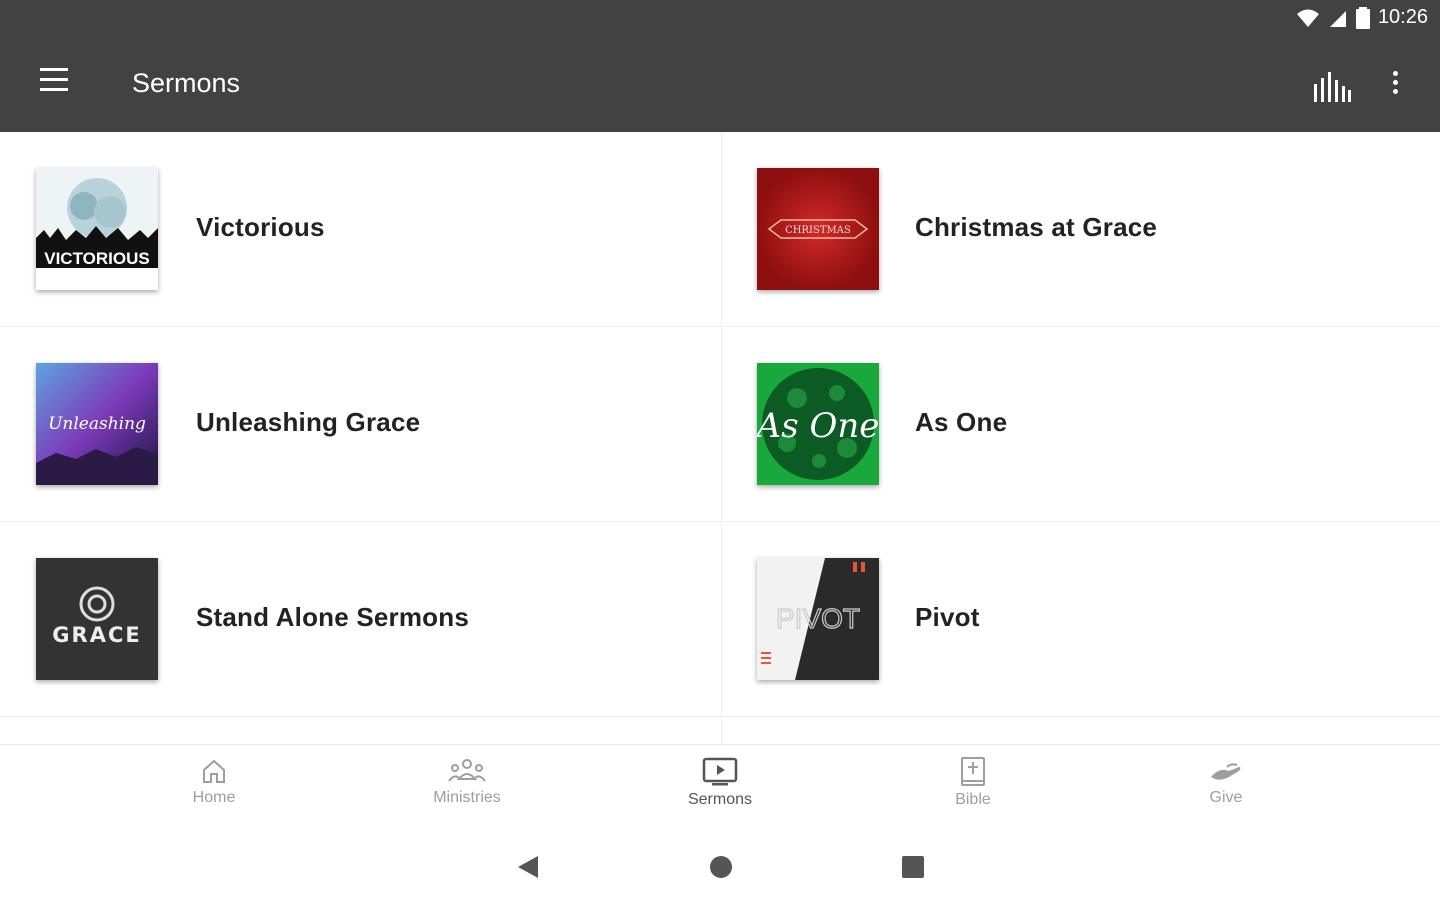  I want to click on hamburger-icon, so click(54, 69).